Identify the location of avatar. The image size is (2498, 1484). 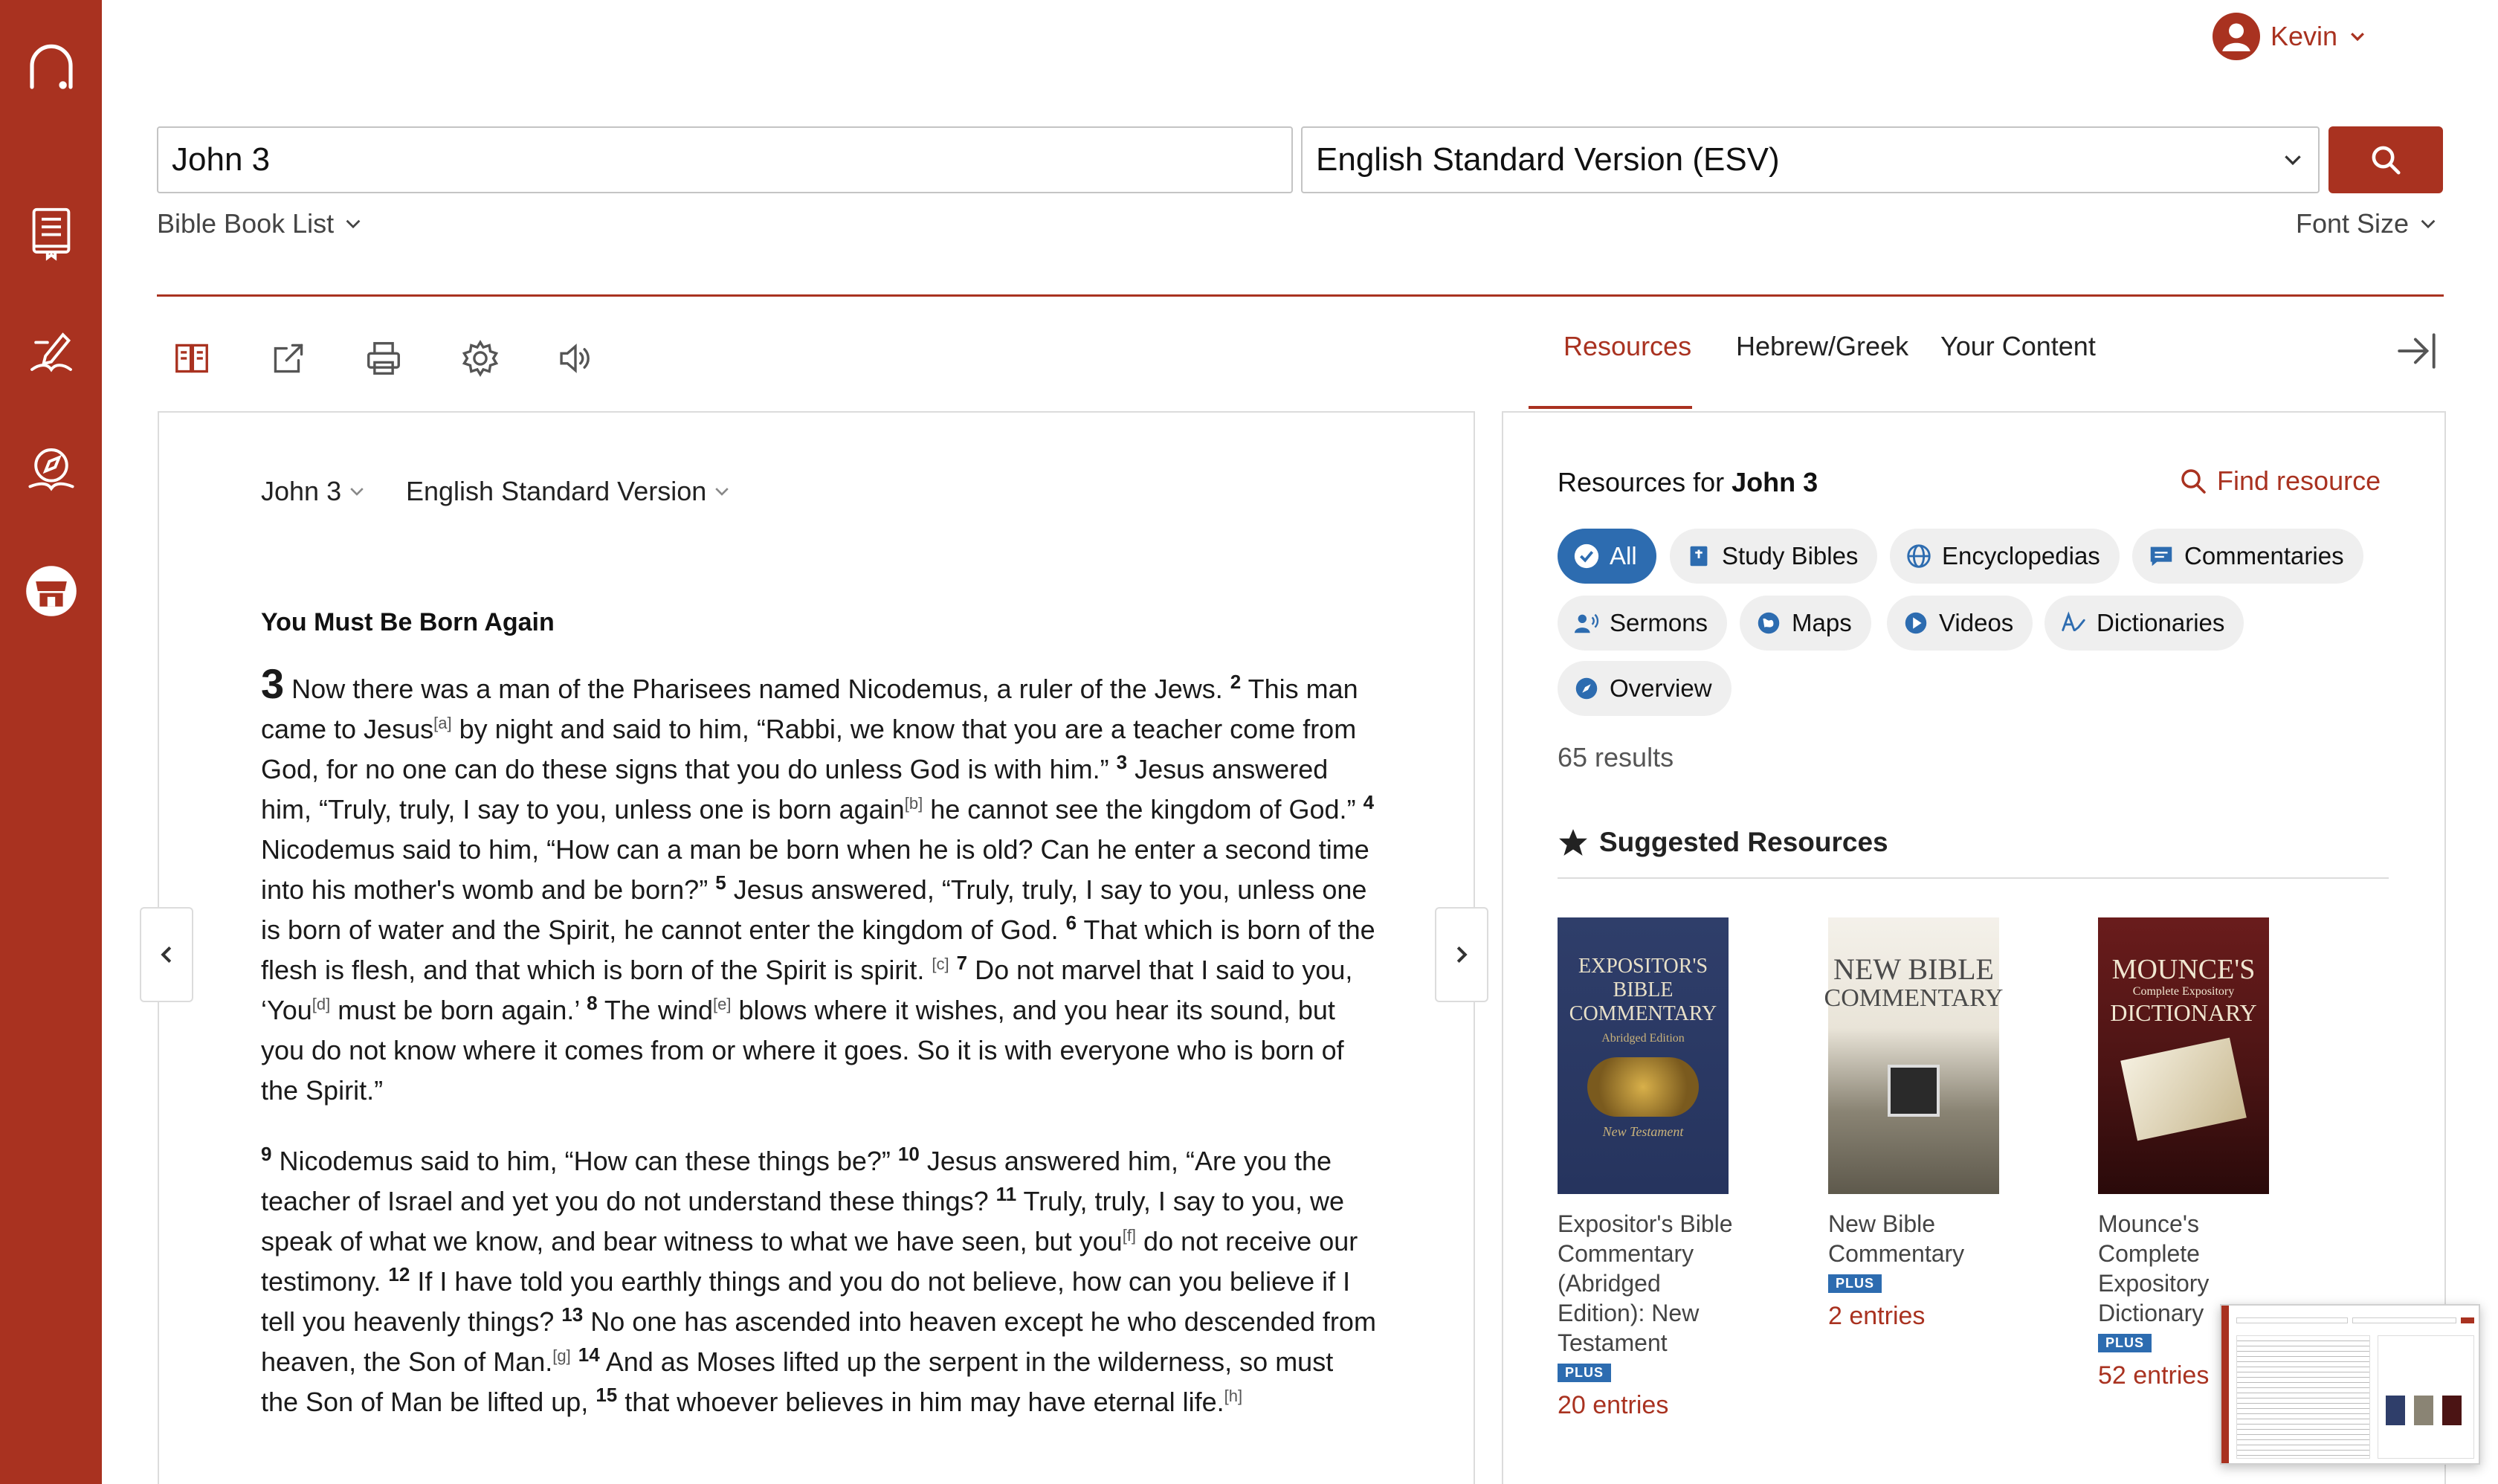
(2236, 36).